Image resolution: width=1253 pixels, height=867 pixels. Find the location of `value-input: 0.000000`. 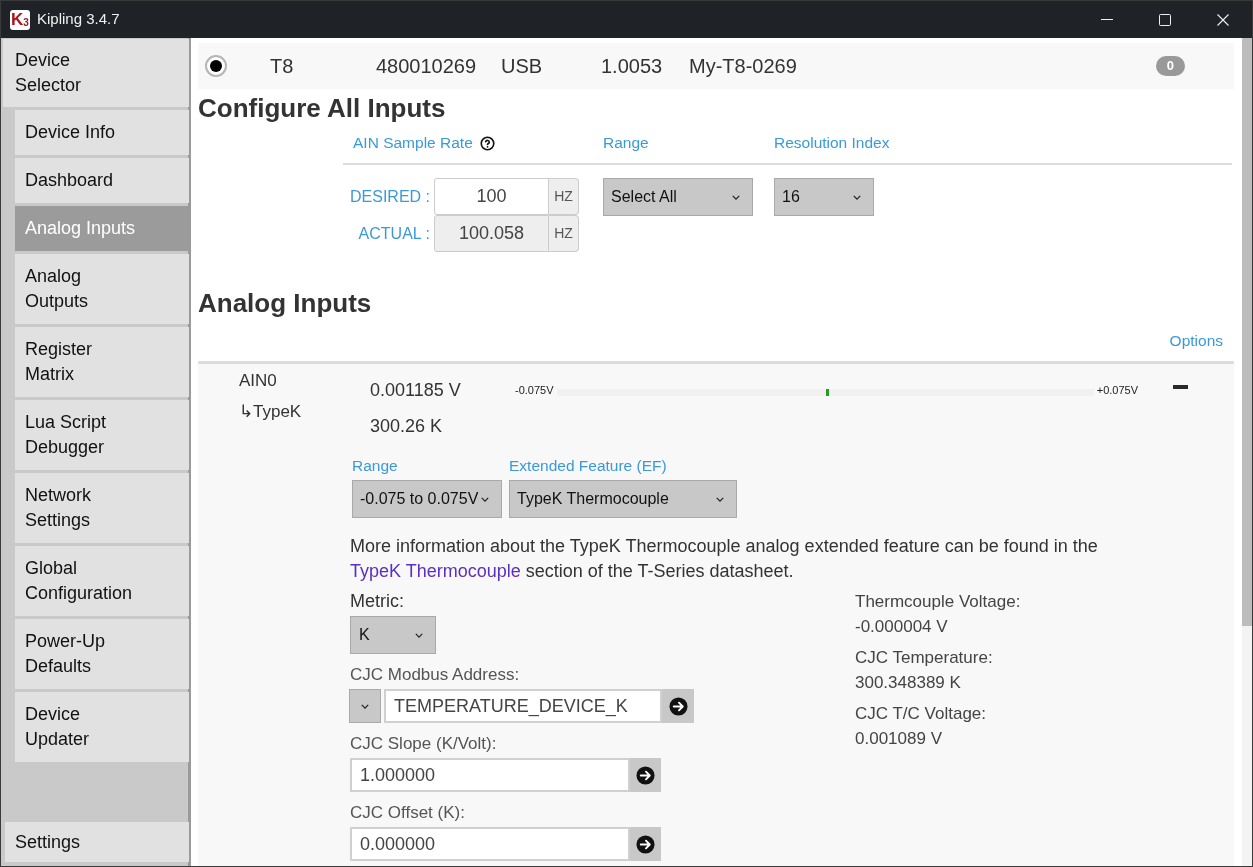

value-input: 0.000000 is located at coordinates (490, 844).